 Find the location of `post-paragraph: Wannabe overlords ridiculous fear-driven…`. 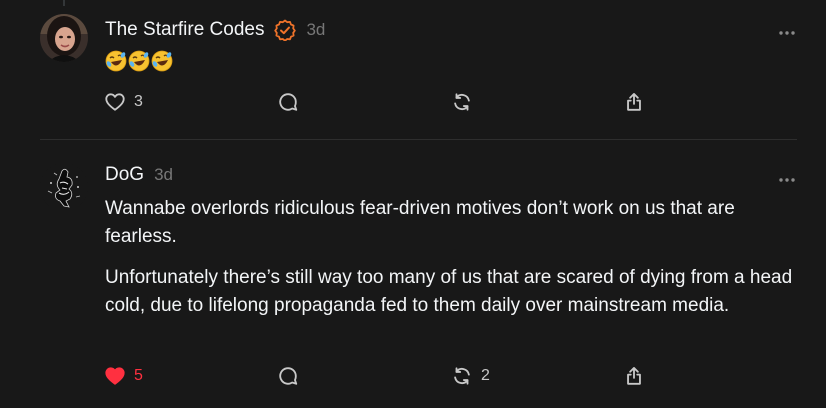

post-paragraph: Wannabe overlords ridiculous fear-driven… is located at coordinates (420, 222).